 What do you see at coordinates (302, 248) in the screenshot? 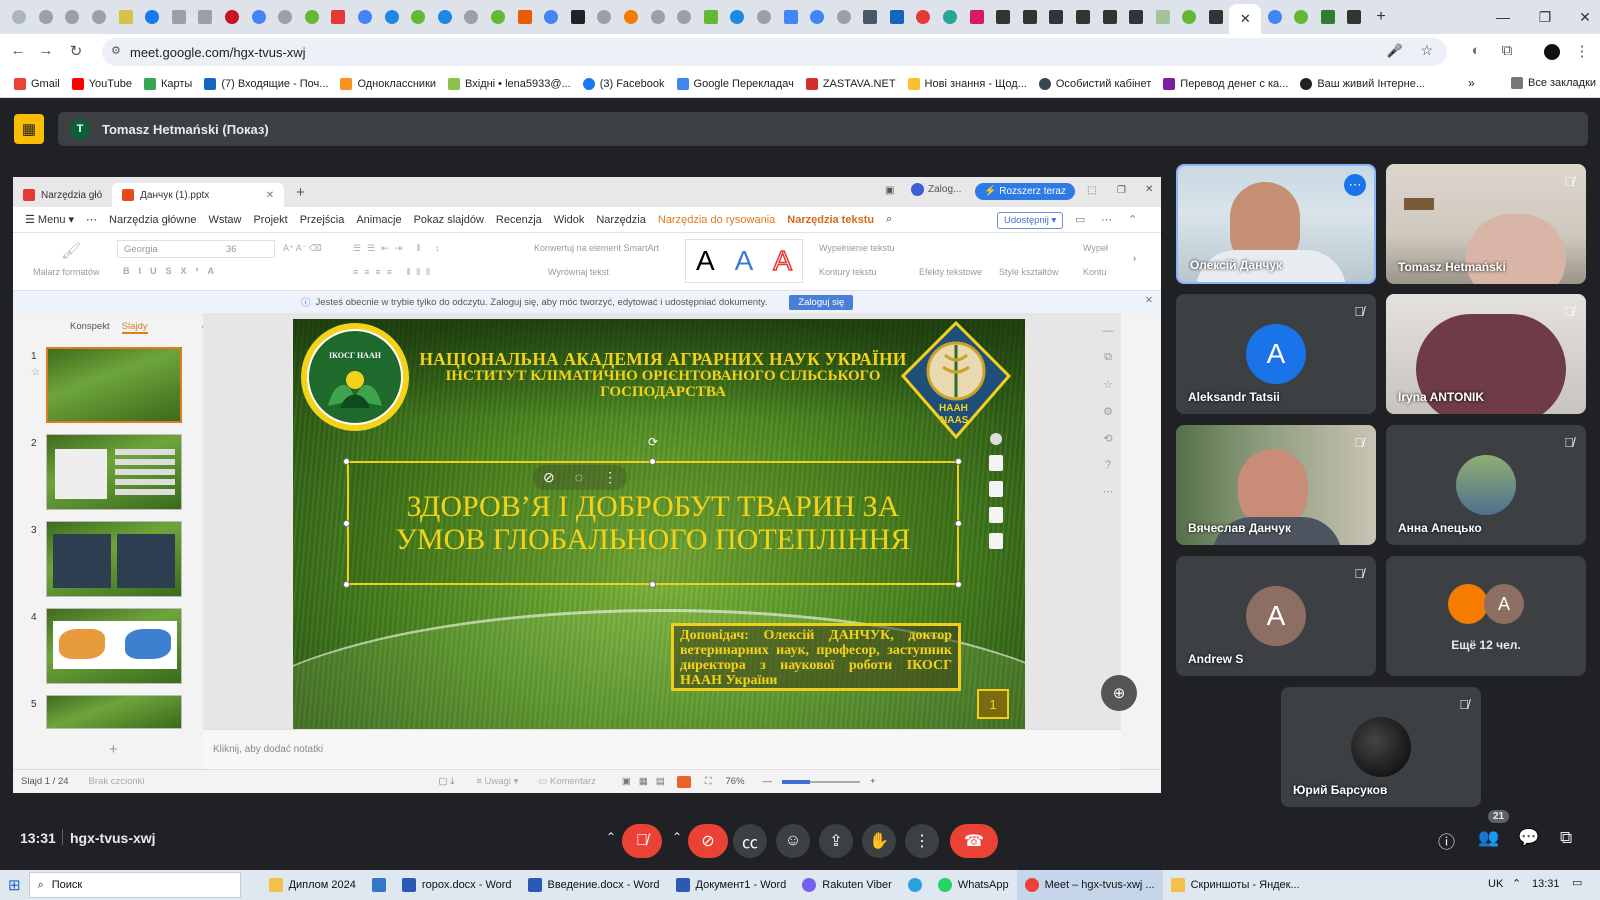
I see `font-grow-icon: A⁺ A⁻ ⌫` at bounding box center [302, 248].